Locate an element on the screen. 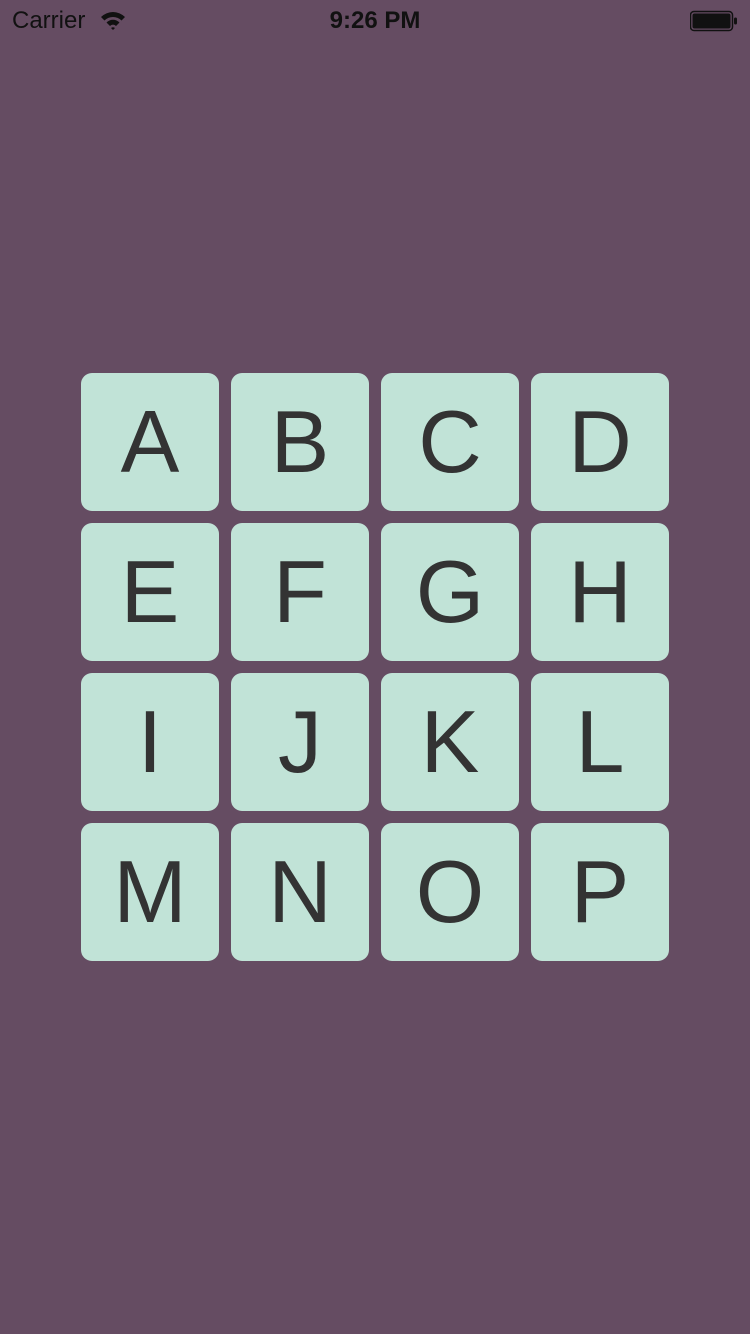 Image resolution: width=750 pixels, height=1334 pixels. letter-tile-d: D is located at coordinates (600, 442).